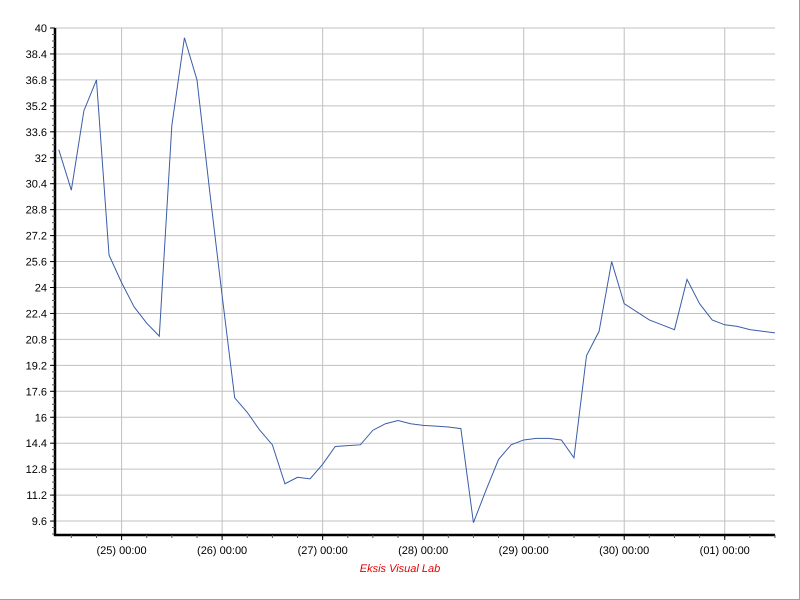 This screenshot has height=600, width=800. What do you see at coordinates (40, 288) in the screenshot?
I see `tick-label: 24` at bounding box center [40, 288].